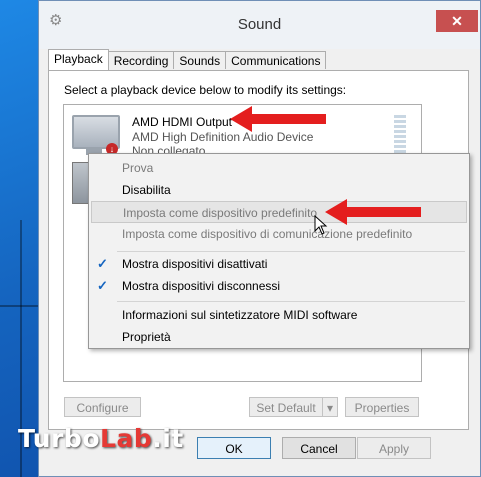  I want to click on menu-item-show-disabled: ✓ Mostra dispositivi disattivati, so click(279, 264).